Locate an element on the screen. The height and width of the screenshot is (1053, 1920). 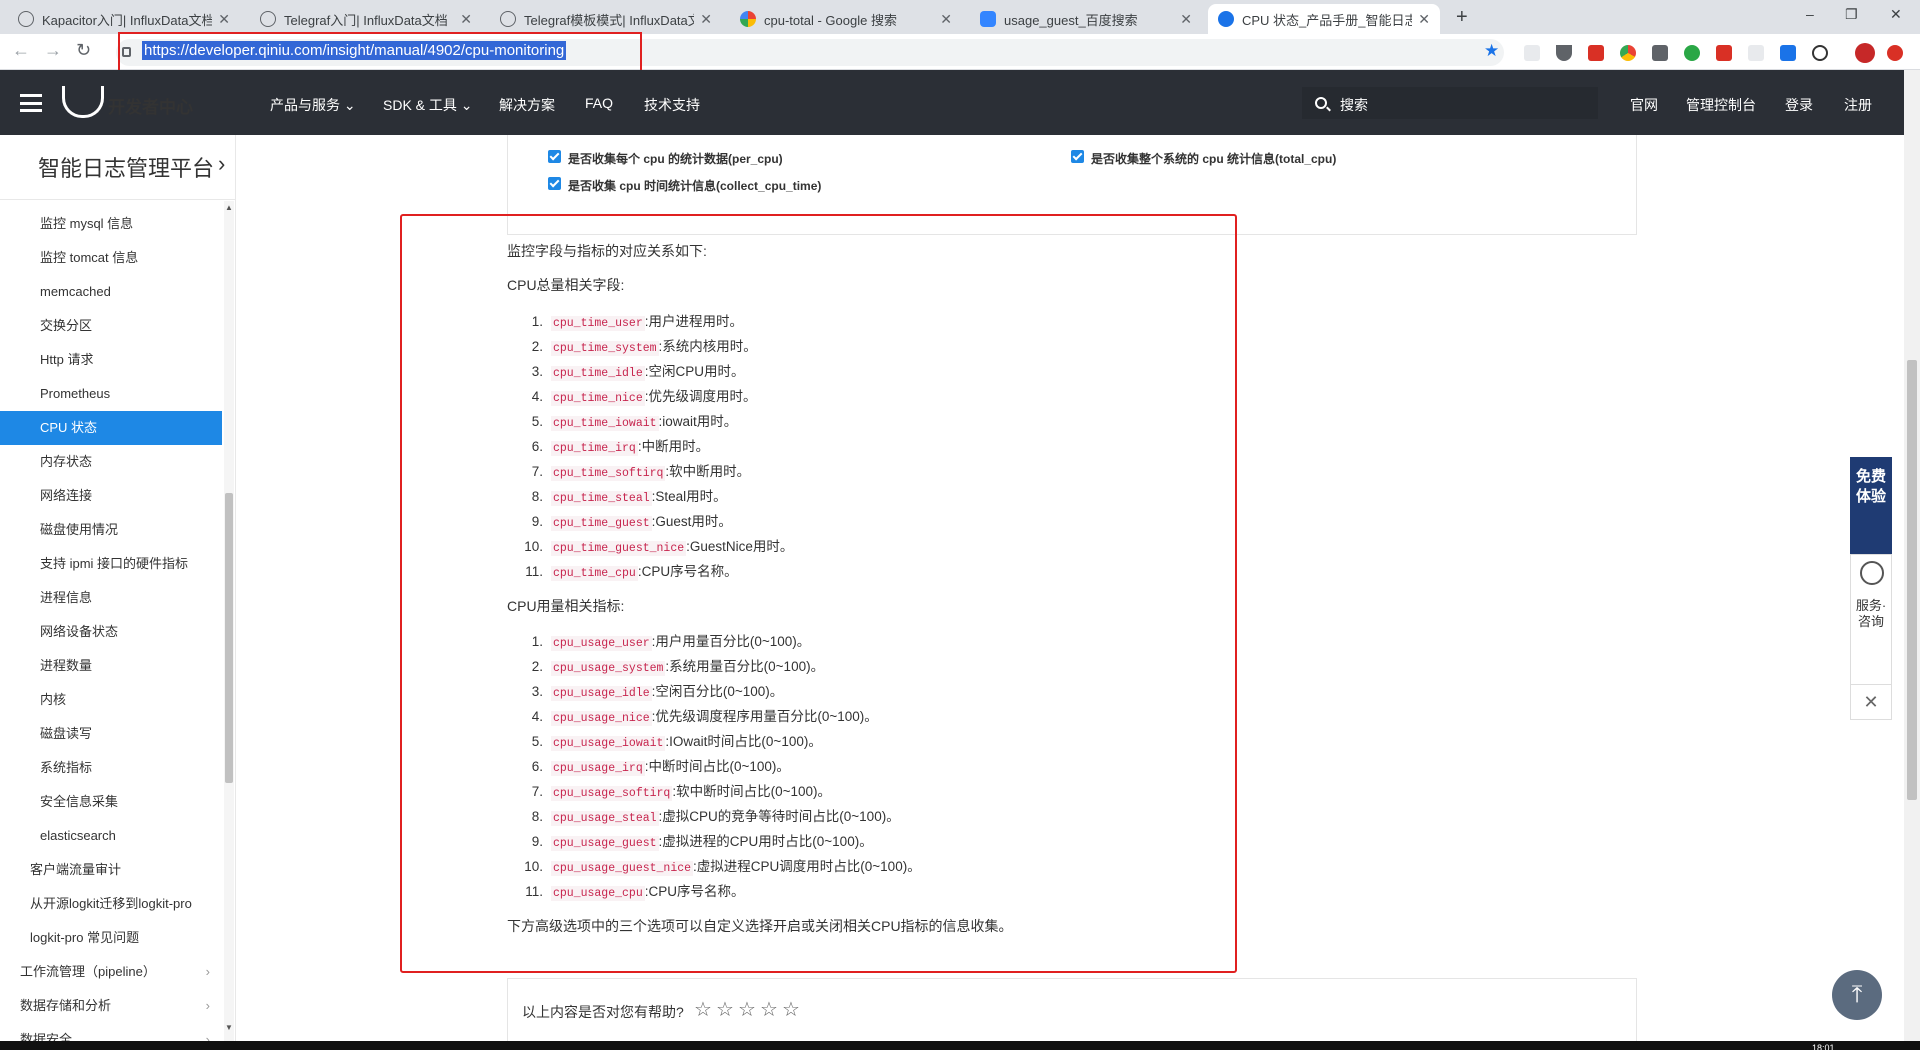
page-scrollbar-thumb is located at coordinates (1912, 580).